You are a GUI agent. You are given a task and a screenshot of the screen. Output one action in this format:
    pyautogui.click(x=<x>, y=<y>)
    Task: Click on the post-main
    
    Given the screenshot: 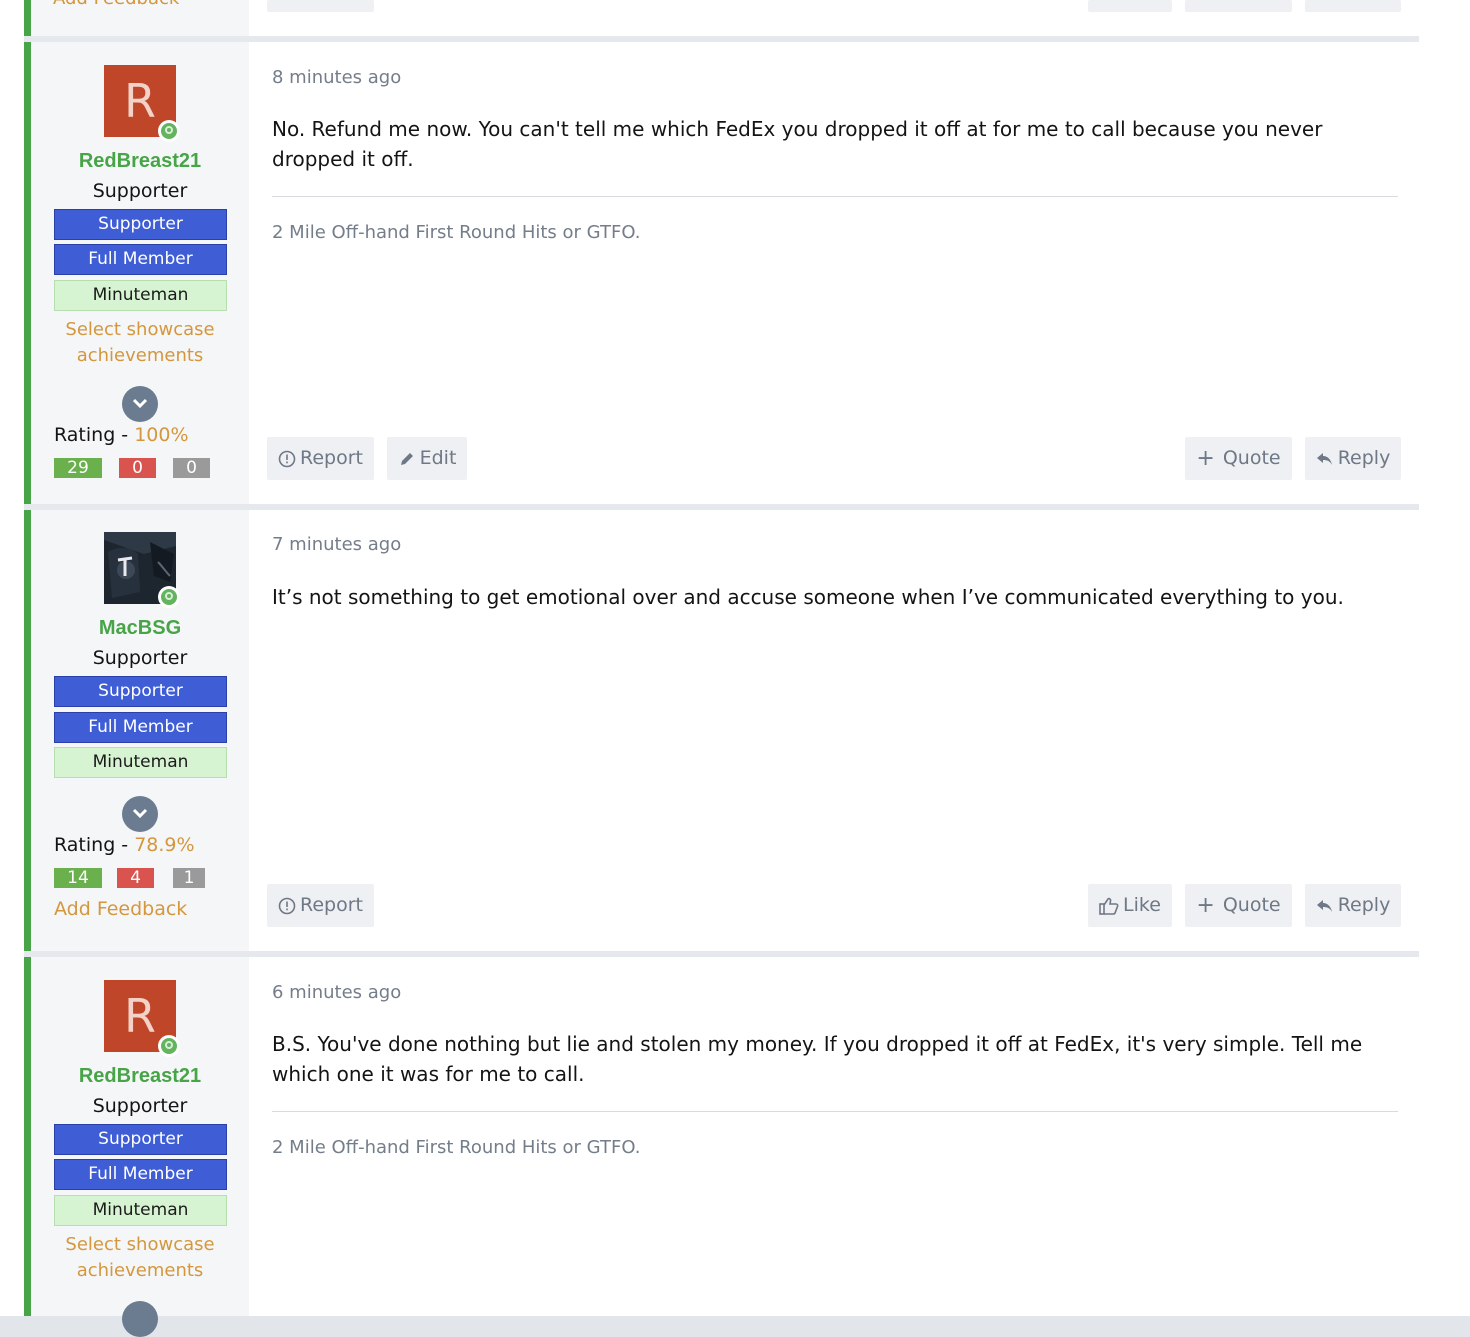 What is the action you would take?
    pyautogui.click(x=834, y=18)
    